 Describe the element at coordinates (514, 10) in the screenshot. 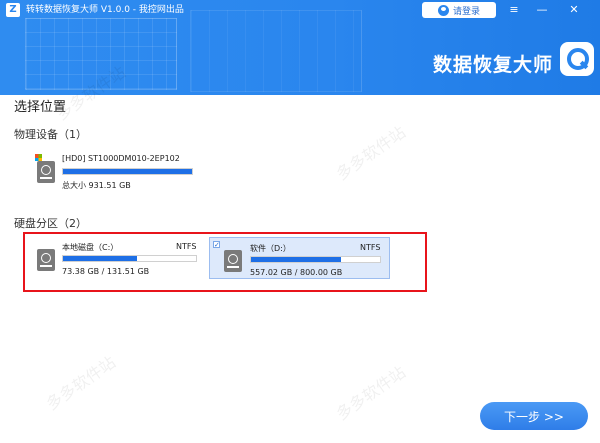

I see `menu-icon: ≡` at that location.